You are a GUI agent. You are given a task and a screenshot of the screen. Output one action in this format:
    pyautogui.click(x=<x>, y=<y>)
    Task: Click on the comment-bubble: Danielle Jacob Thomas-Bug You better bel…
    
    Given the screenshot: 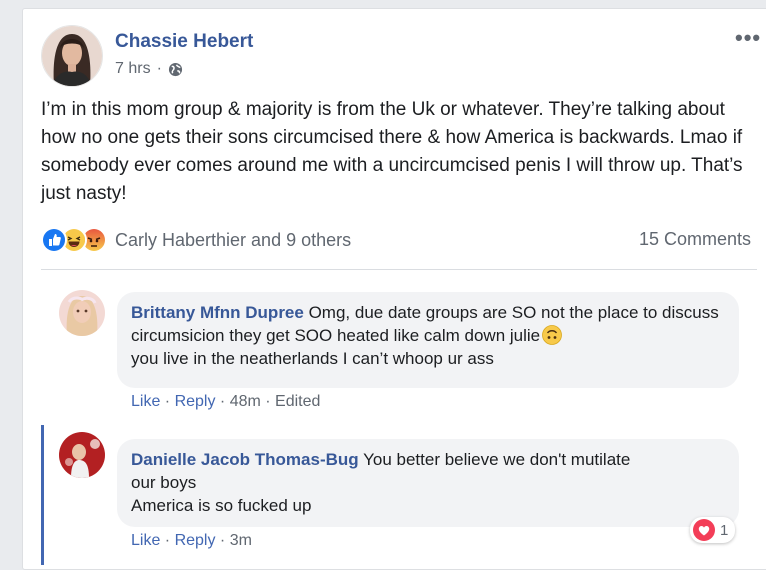 What is the action you would take?
    pyautogui.click(x=428, y=483)
    